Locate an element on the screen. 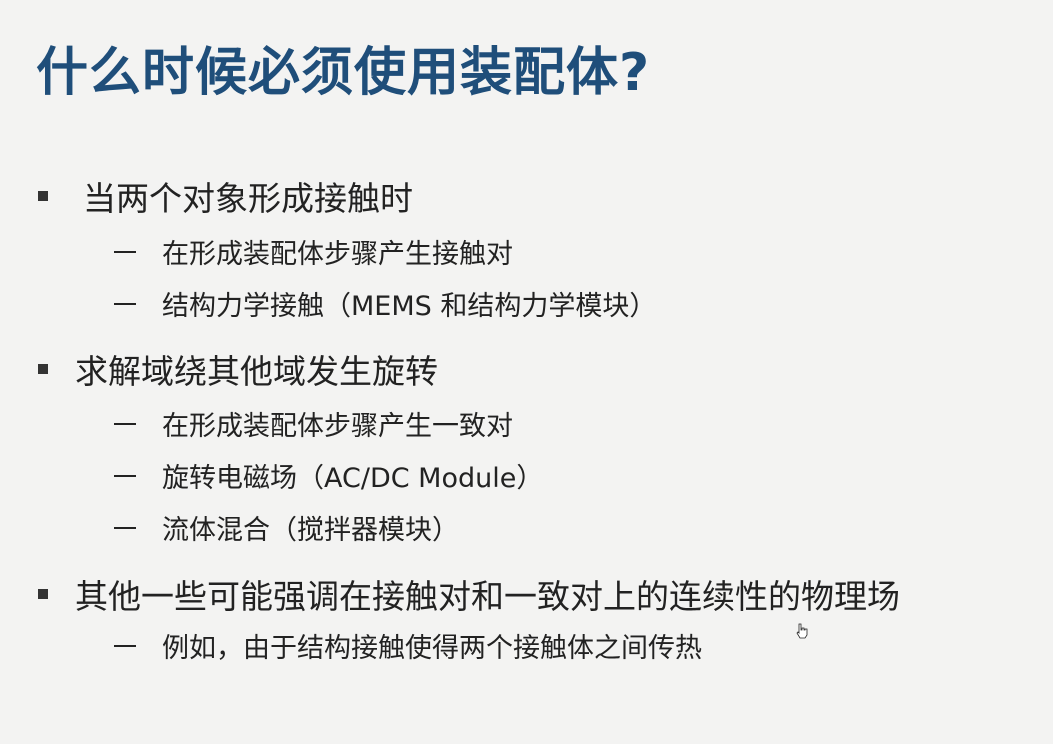  slide-title: 什么时候必须使用装配体? is located at coordinates (343, 73).